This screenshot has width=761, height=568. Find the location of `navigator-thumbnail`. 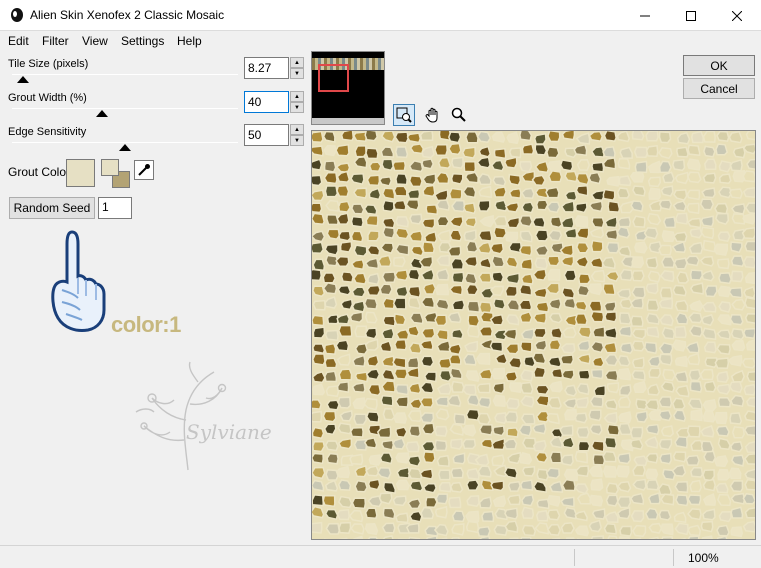

navigator-thumbnail is located at coordinates (348, 88).